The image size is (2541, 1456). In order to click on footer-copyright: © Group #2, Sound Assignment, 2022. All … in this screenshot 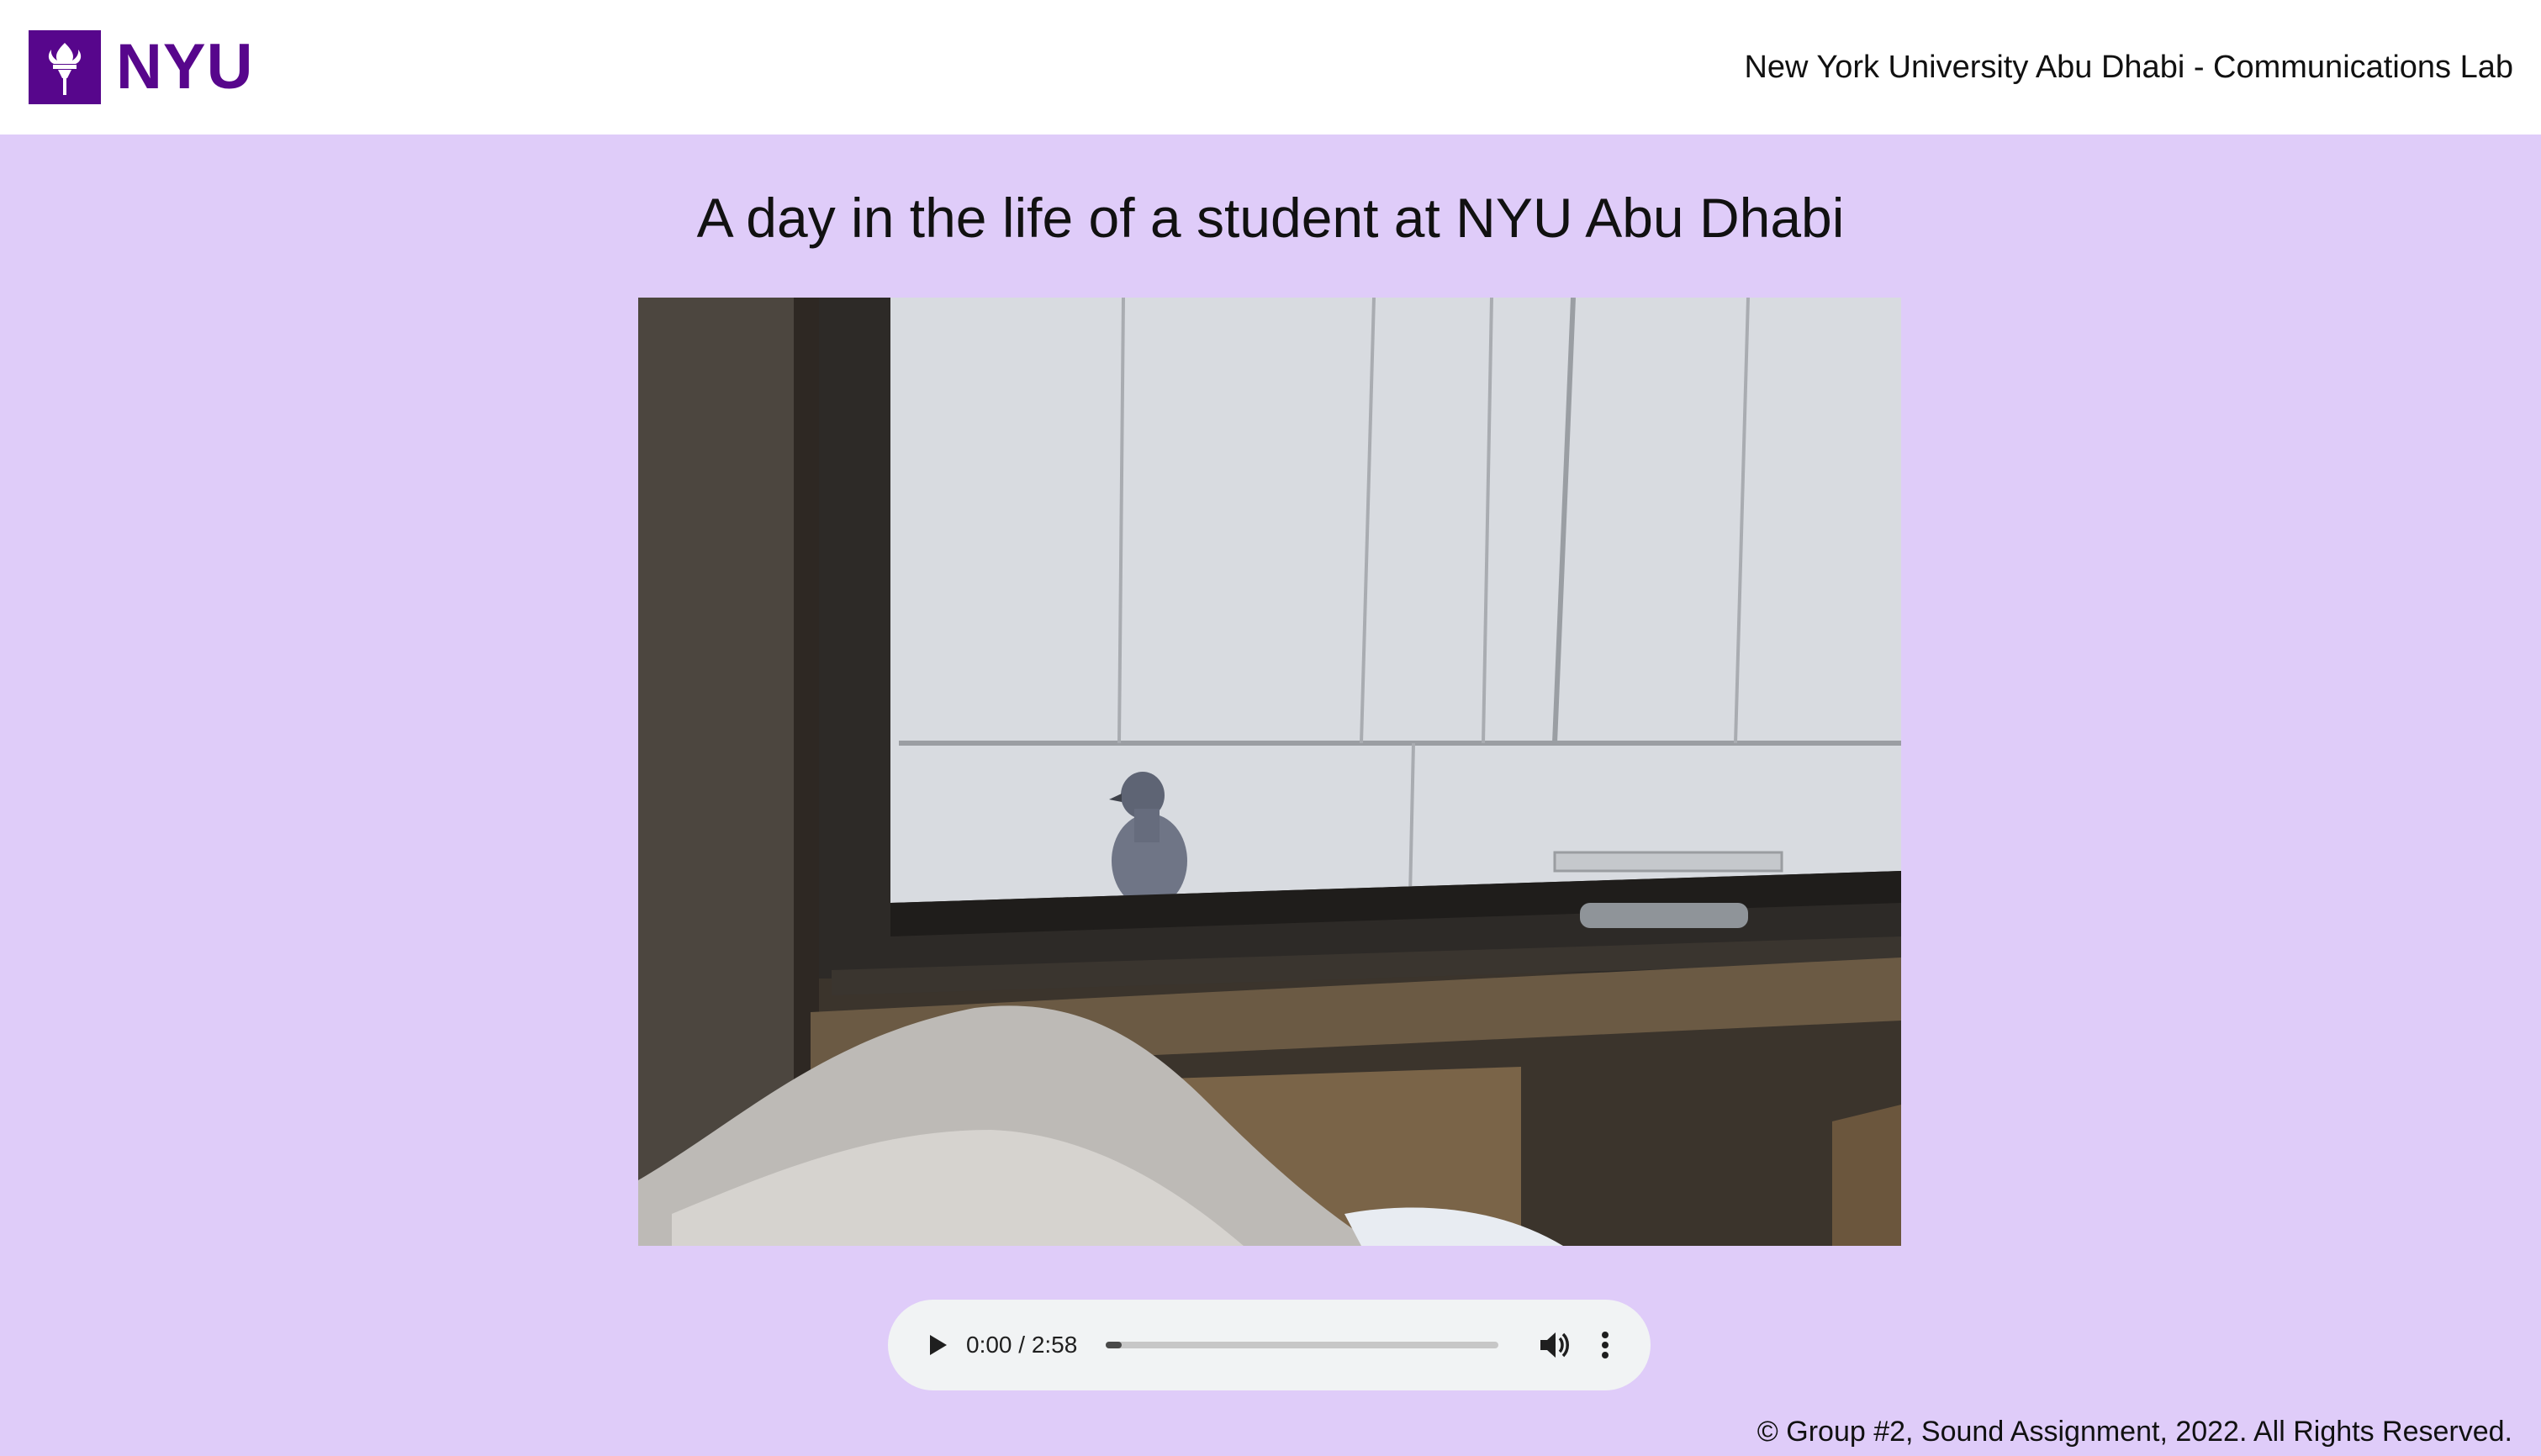, I will do `click(2134, 1432)`.